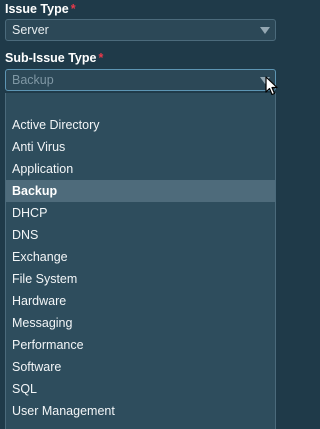 Image resolution: width=320 pixels, height=429 pixels. What do you see at coordinates (140, 323) in the screenshot?
I see `dropdown-option: Messaging` at bounding box center [140, 323].